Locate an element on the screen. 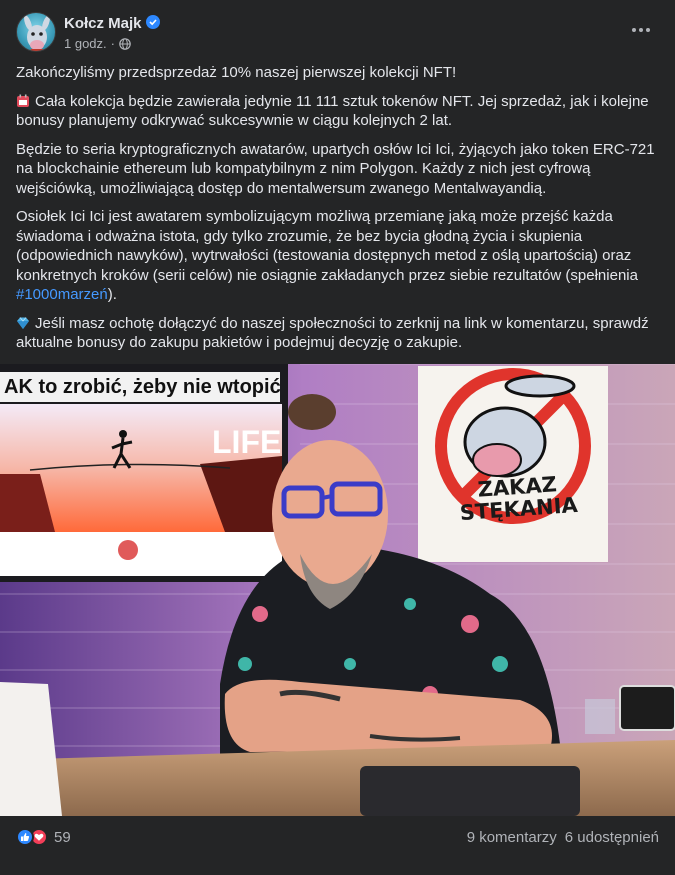 The width and height of the screenshot is (675, 875). post-header: Kołcz Majk 1 godz. · is located at coordinates (337, 34).